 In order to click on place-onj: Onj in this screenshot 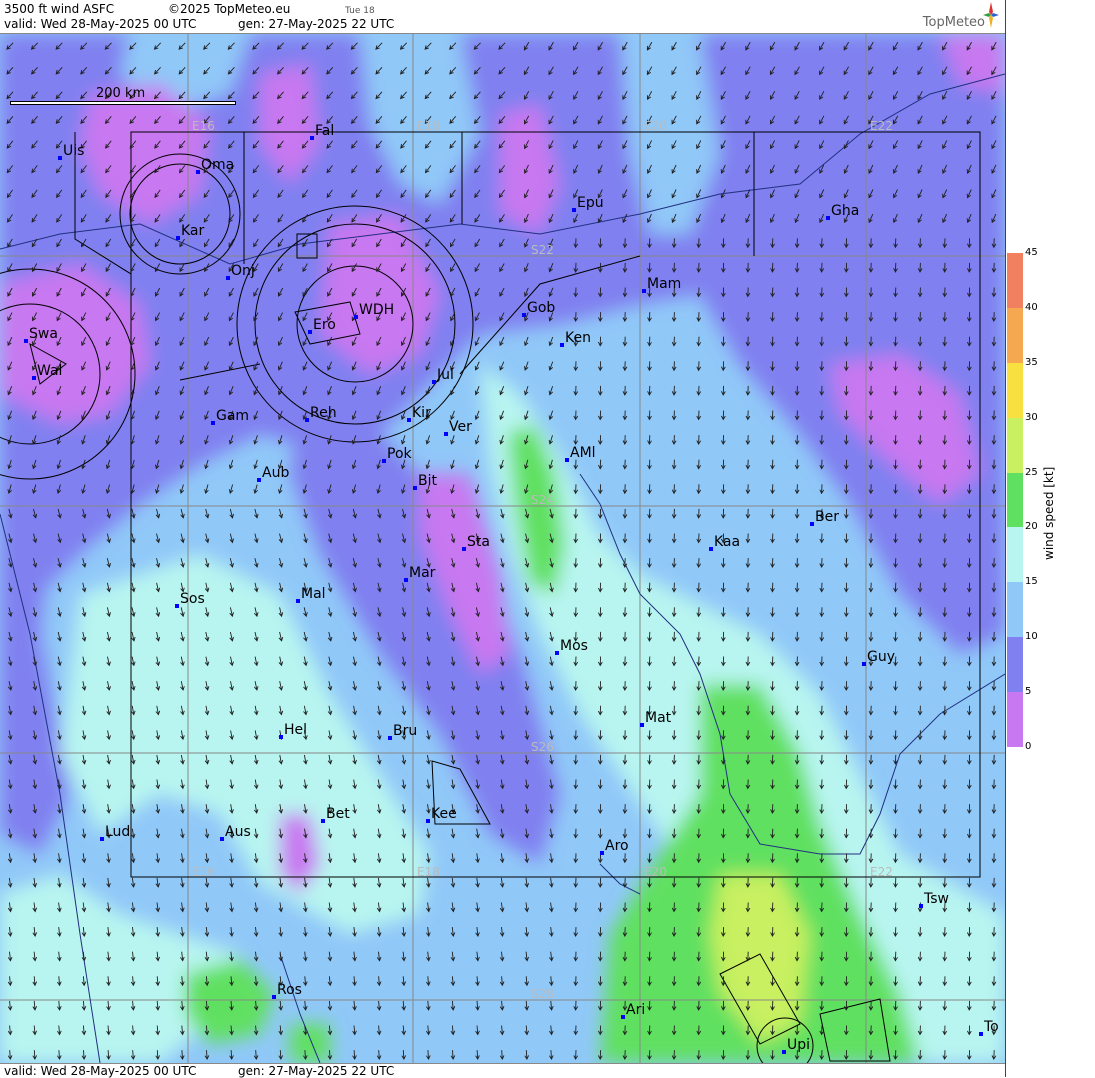, I will do `click(240, 271)`.